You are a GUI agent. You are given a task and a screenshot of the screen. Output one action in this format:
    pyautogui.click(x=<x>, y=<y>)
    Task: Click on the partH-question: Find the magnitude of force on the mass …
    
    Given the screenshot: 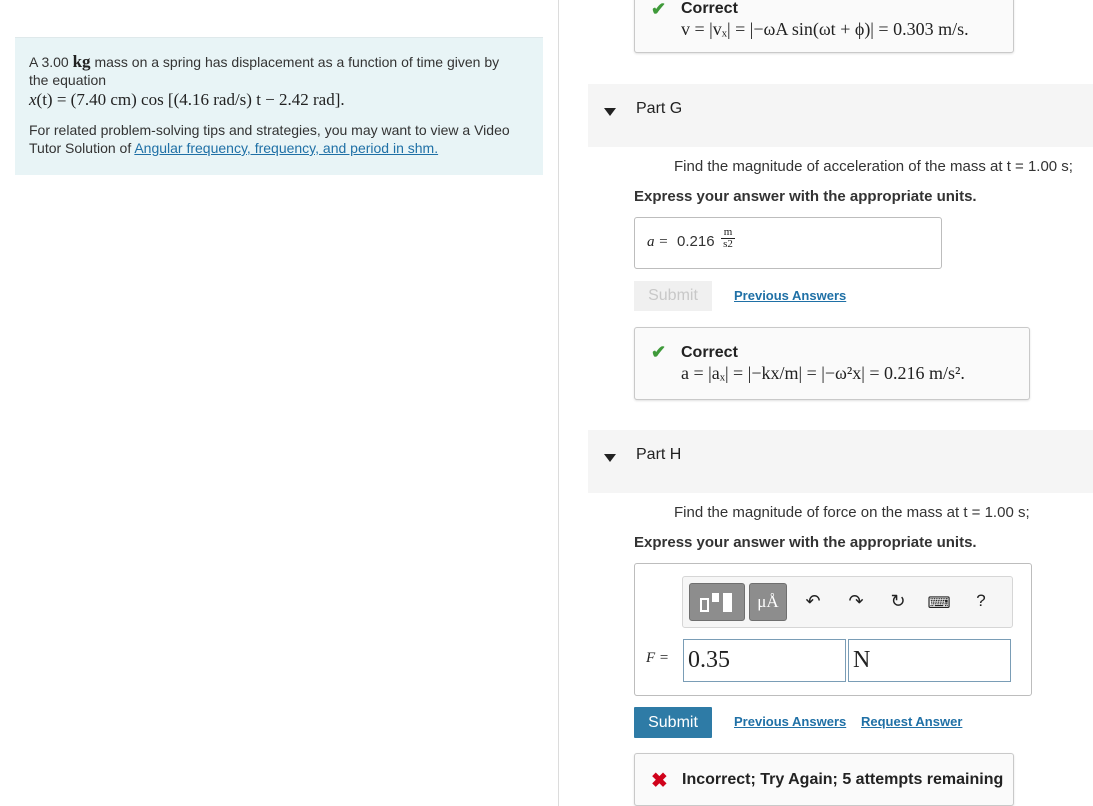 What is the action you would take?
    pyautogui.click(x=852, y=512)
    